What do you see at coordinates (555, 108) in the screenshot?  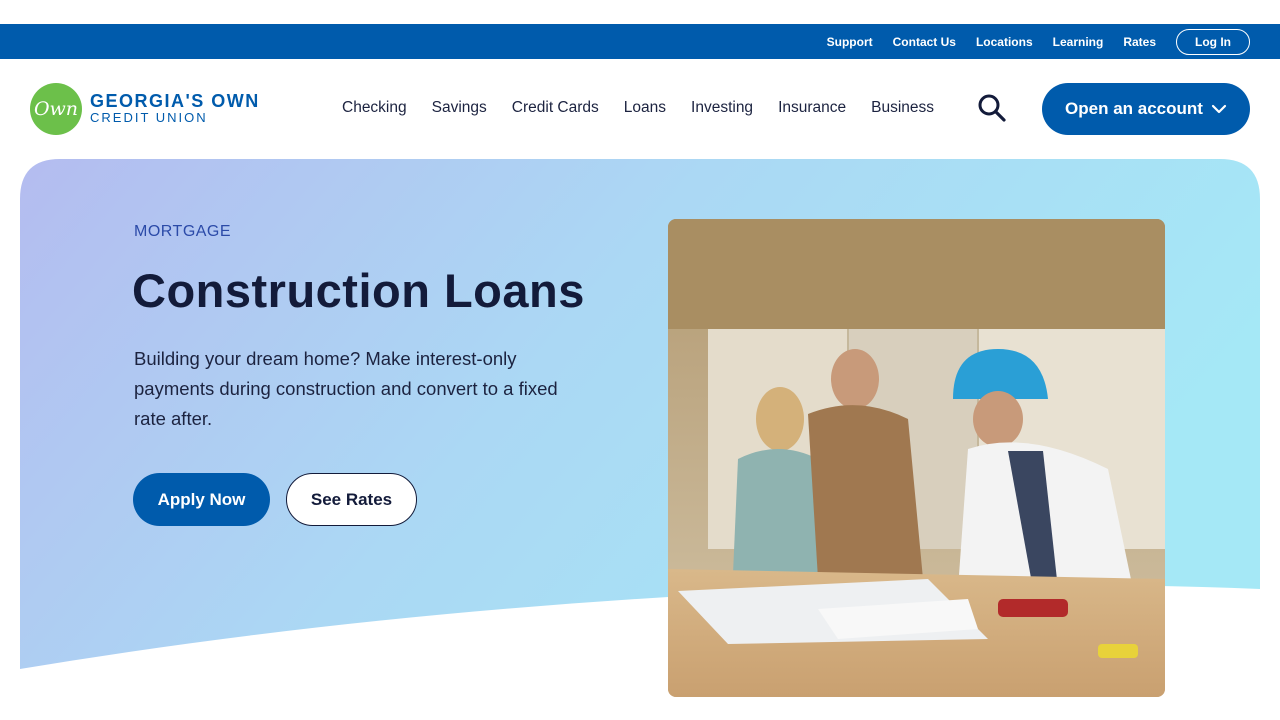 I see `nav-item-credit-cards: Credit Cards` at bounding box center [555, 108].